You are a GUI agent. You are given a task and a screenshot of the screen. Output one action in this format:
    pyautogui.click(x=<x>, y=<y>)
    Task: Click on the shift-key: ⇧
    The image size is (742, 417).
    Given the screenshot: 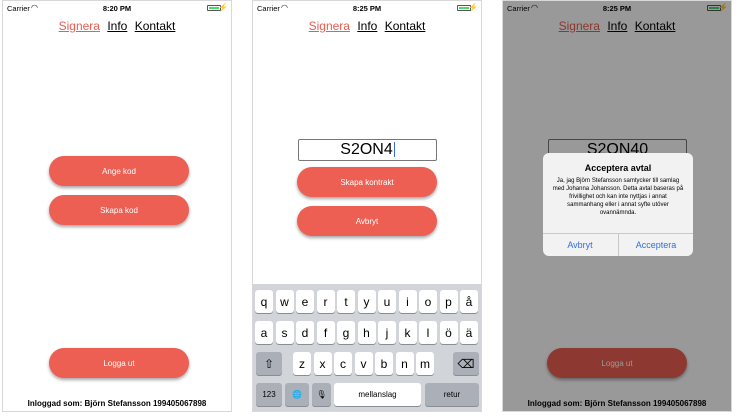 What is the action you would take?
    pyautogui.click(x=269, y=363)
    